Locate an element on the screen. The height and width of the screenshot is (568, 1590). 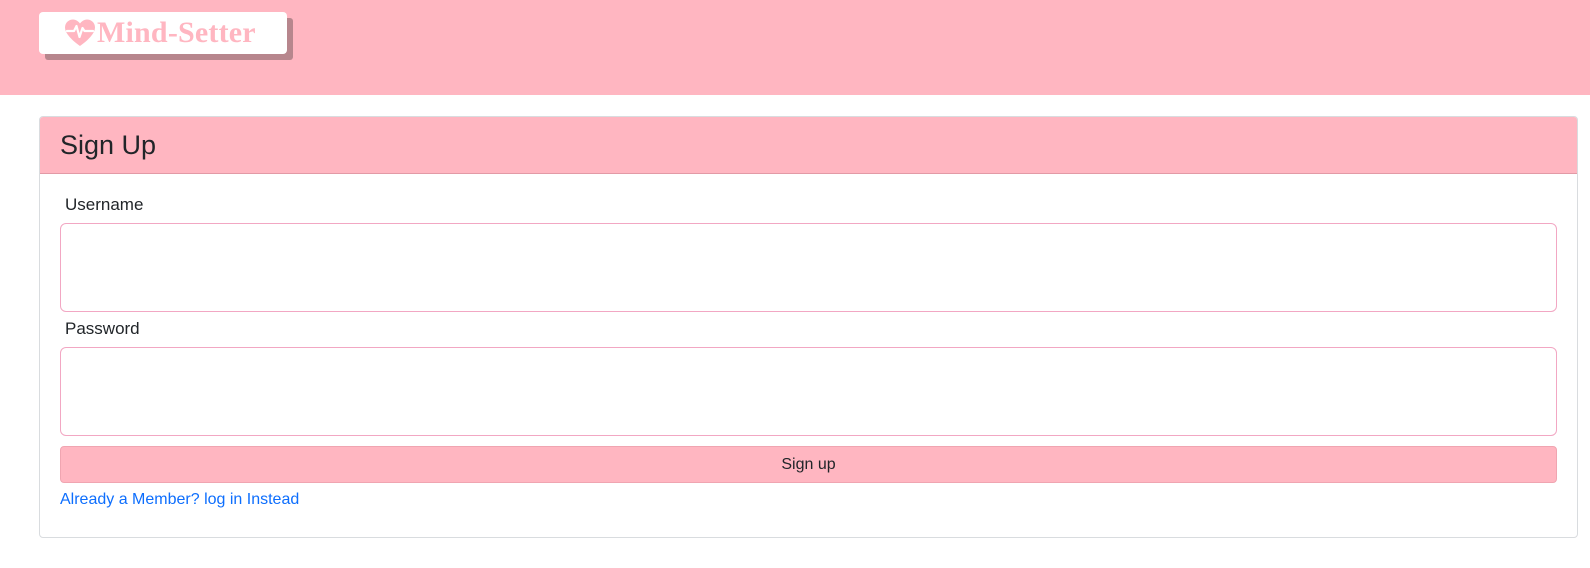
password-field is located at coordinates (808, 391).